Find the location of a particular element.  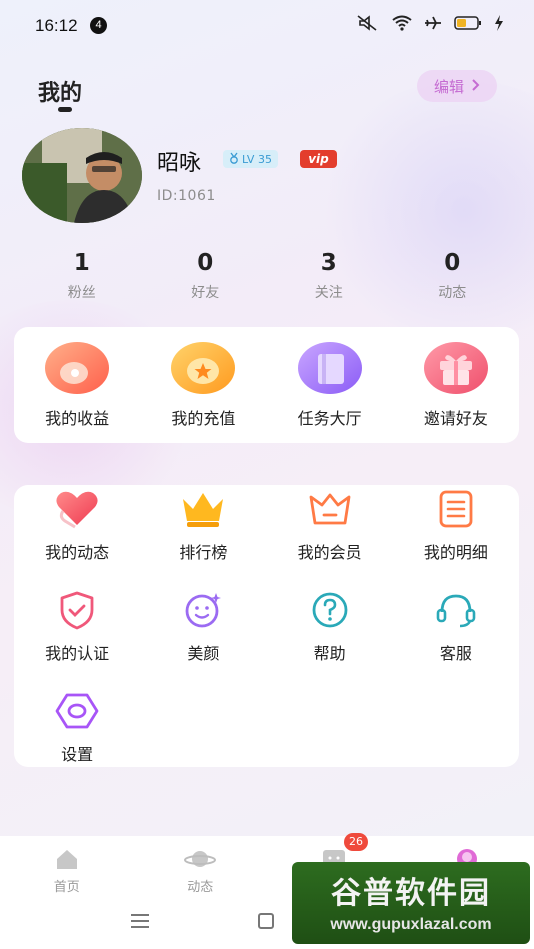

quick-action-earnings: 我的收益 is located at coordinates (77, 378).